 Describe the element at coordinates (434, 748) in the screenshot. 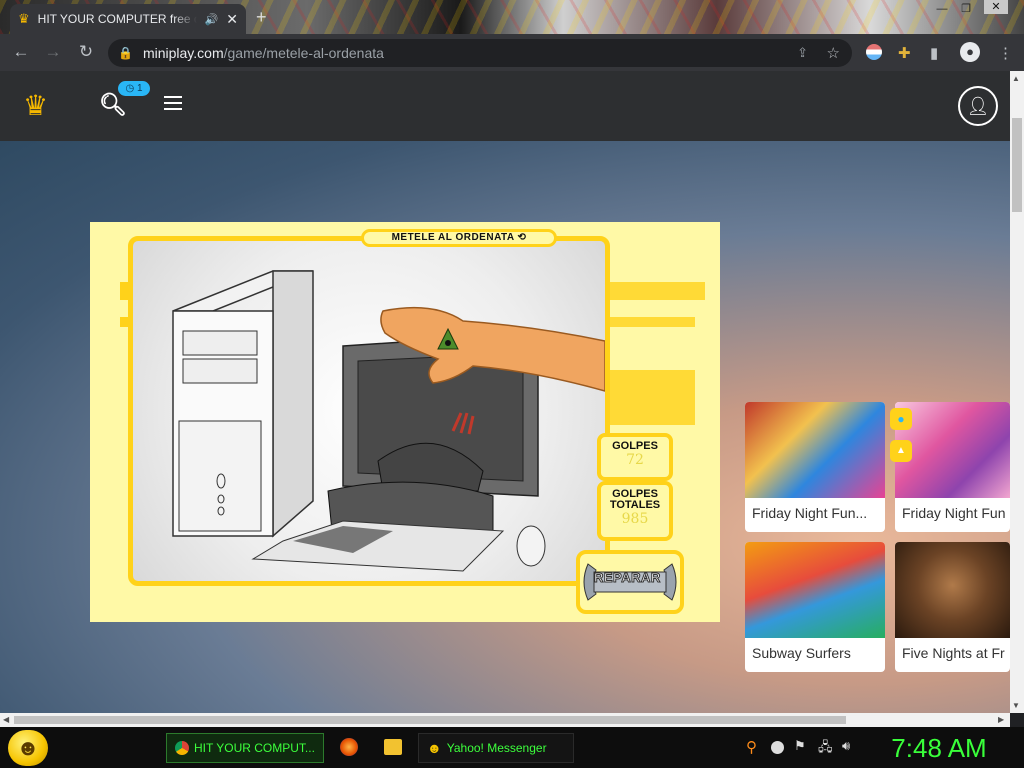

I see `yahoo-messenger-icon: ☻` at that location.